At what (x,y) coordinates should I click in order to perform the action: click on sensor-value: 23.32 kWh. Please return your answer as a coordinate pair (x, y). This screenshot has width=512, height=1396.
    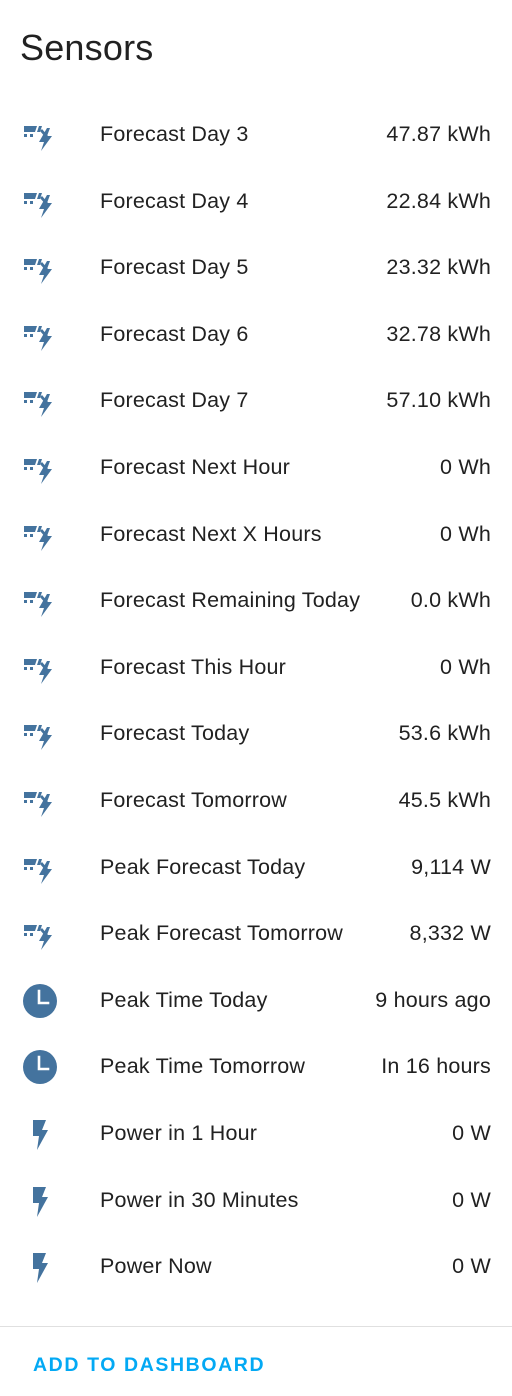
    Looking at the image, I should click on (438, 267).